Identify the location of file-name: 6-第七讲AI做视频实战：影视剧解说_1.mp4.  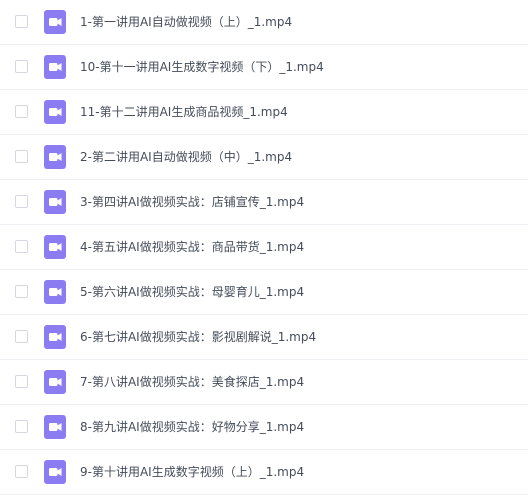
(198, 337).